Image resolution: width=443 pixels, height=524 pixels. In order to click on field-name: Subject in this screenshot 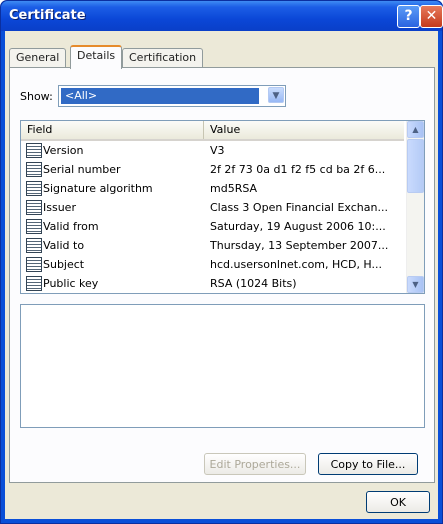, I will do `click(64, 264)`.